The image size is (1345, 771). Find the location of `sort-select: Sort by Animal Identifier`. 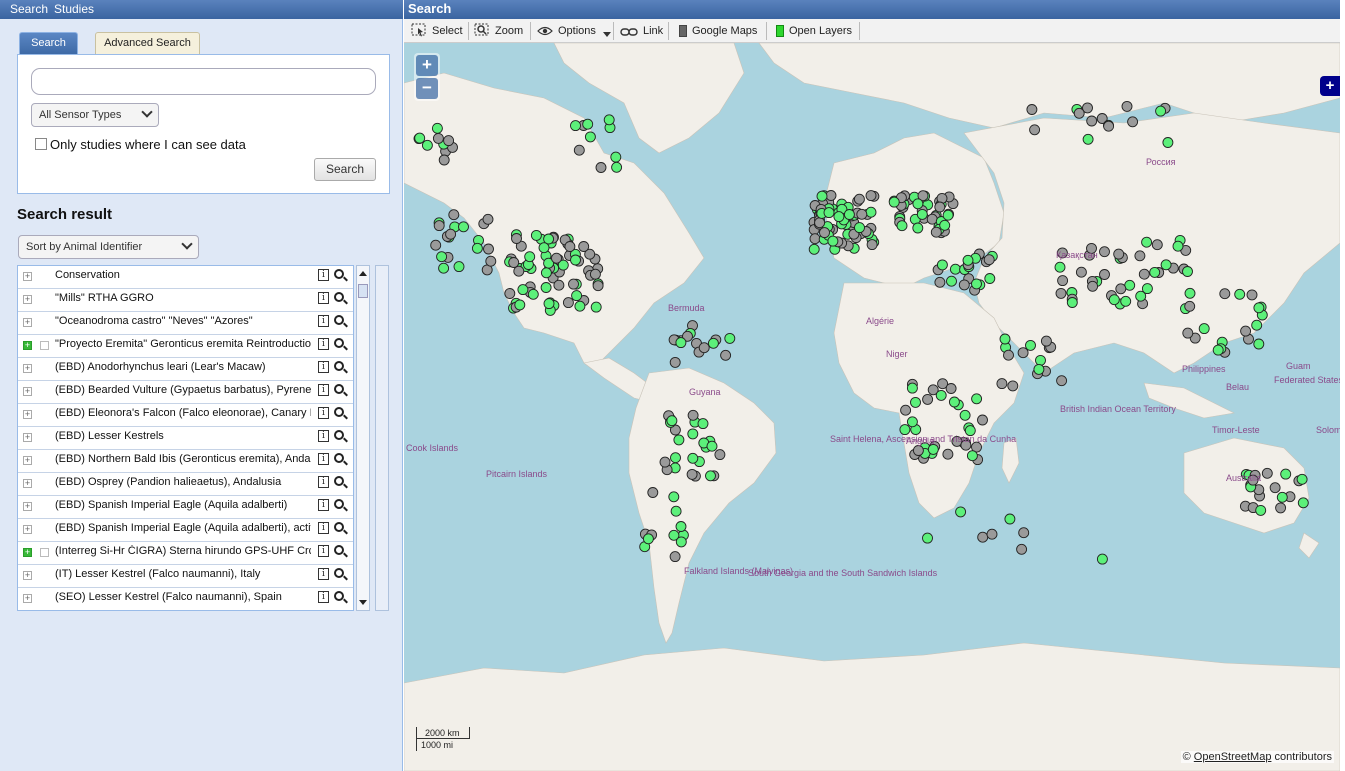

sort-select: Sort by Animal Identifier is located at coordinates (108, 247).